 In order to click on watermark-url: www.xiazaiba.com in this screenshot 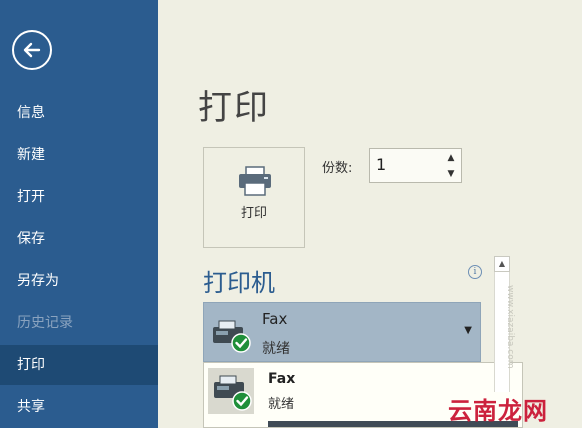, I will do `click(510, 327)`.